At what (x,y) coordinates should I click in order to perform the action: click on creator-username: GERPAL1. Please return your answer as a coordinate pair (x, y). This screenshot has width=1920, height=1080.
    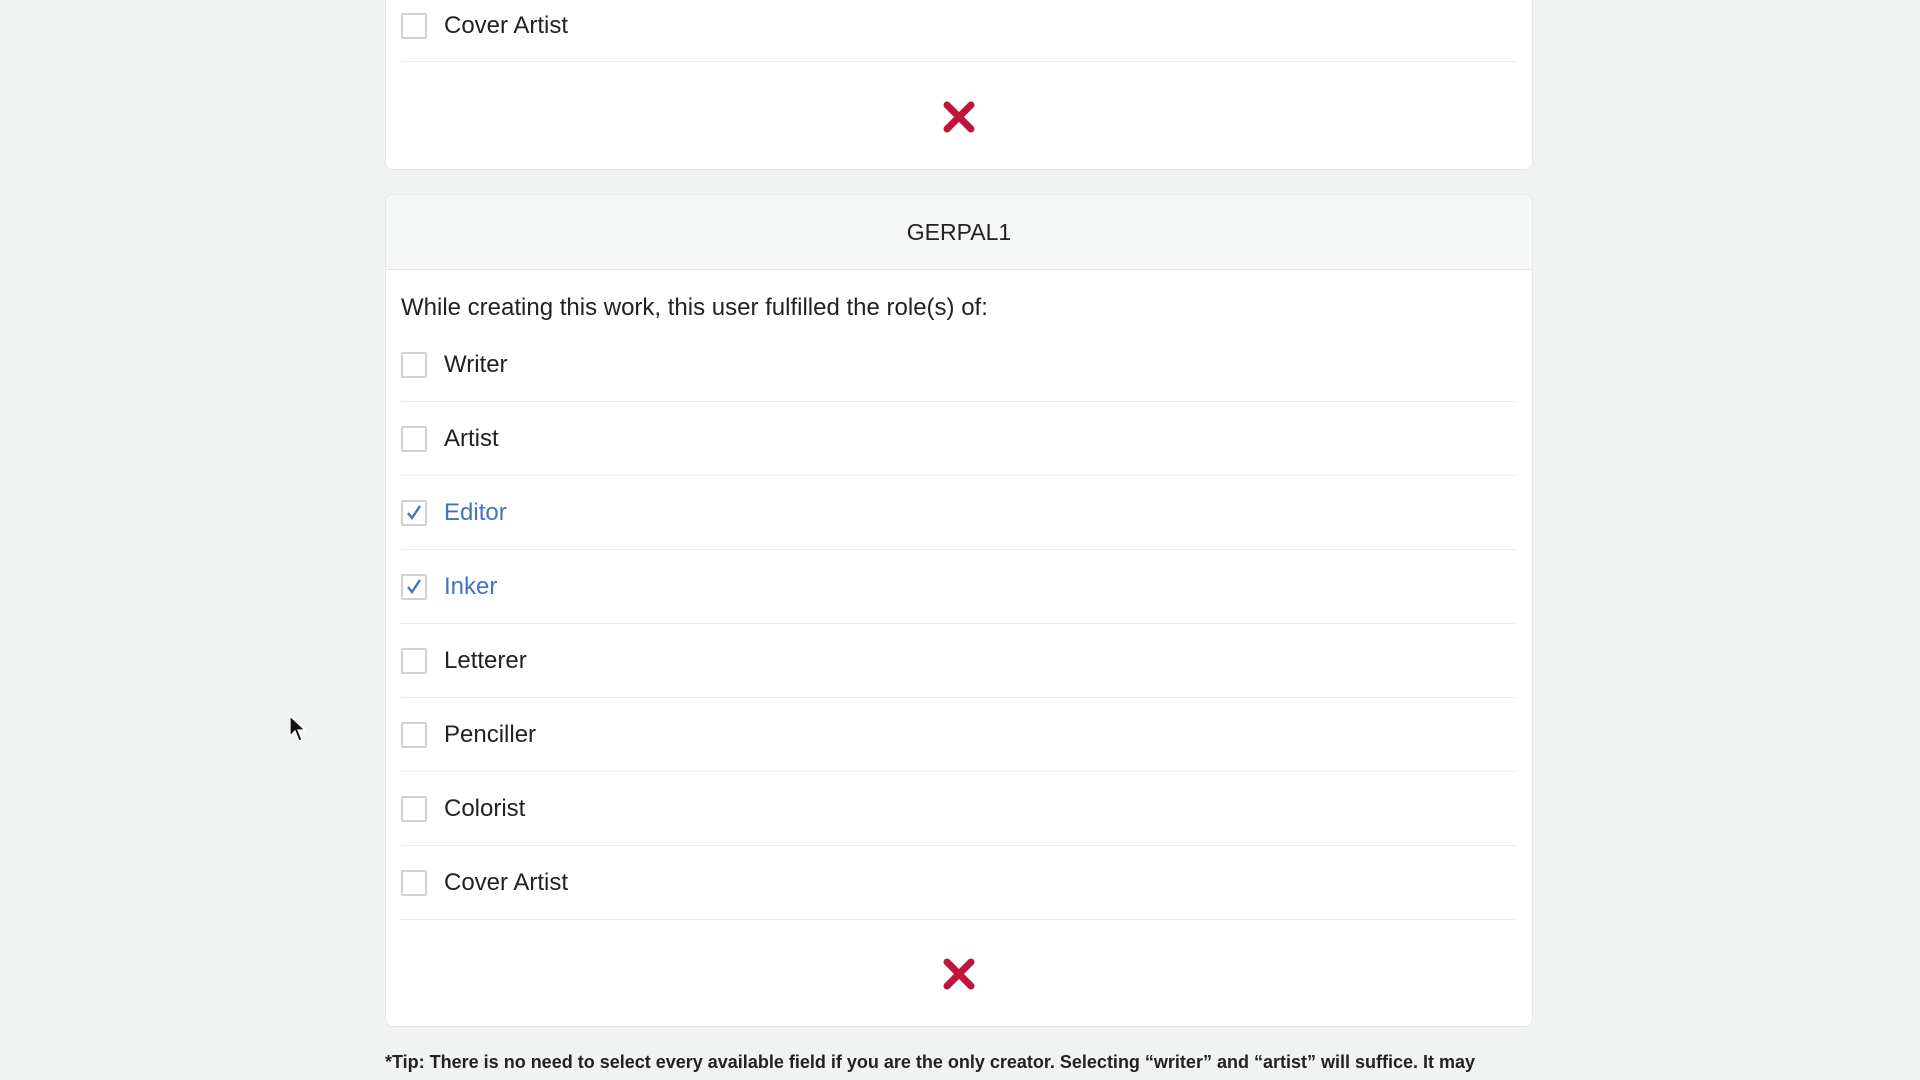
    Looking at the image, I should click on (959, 232).